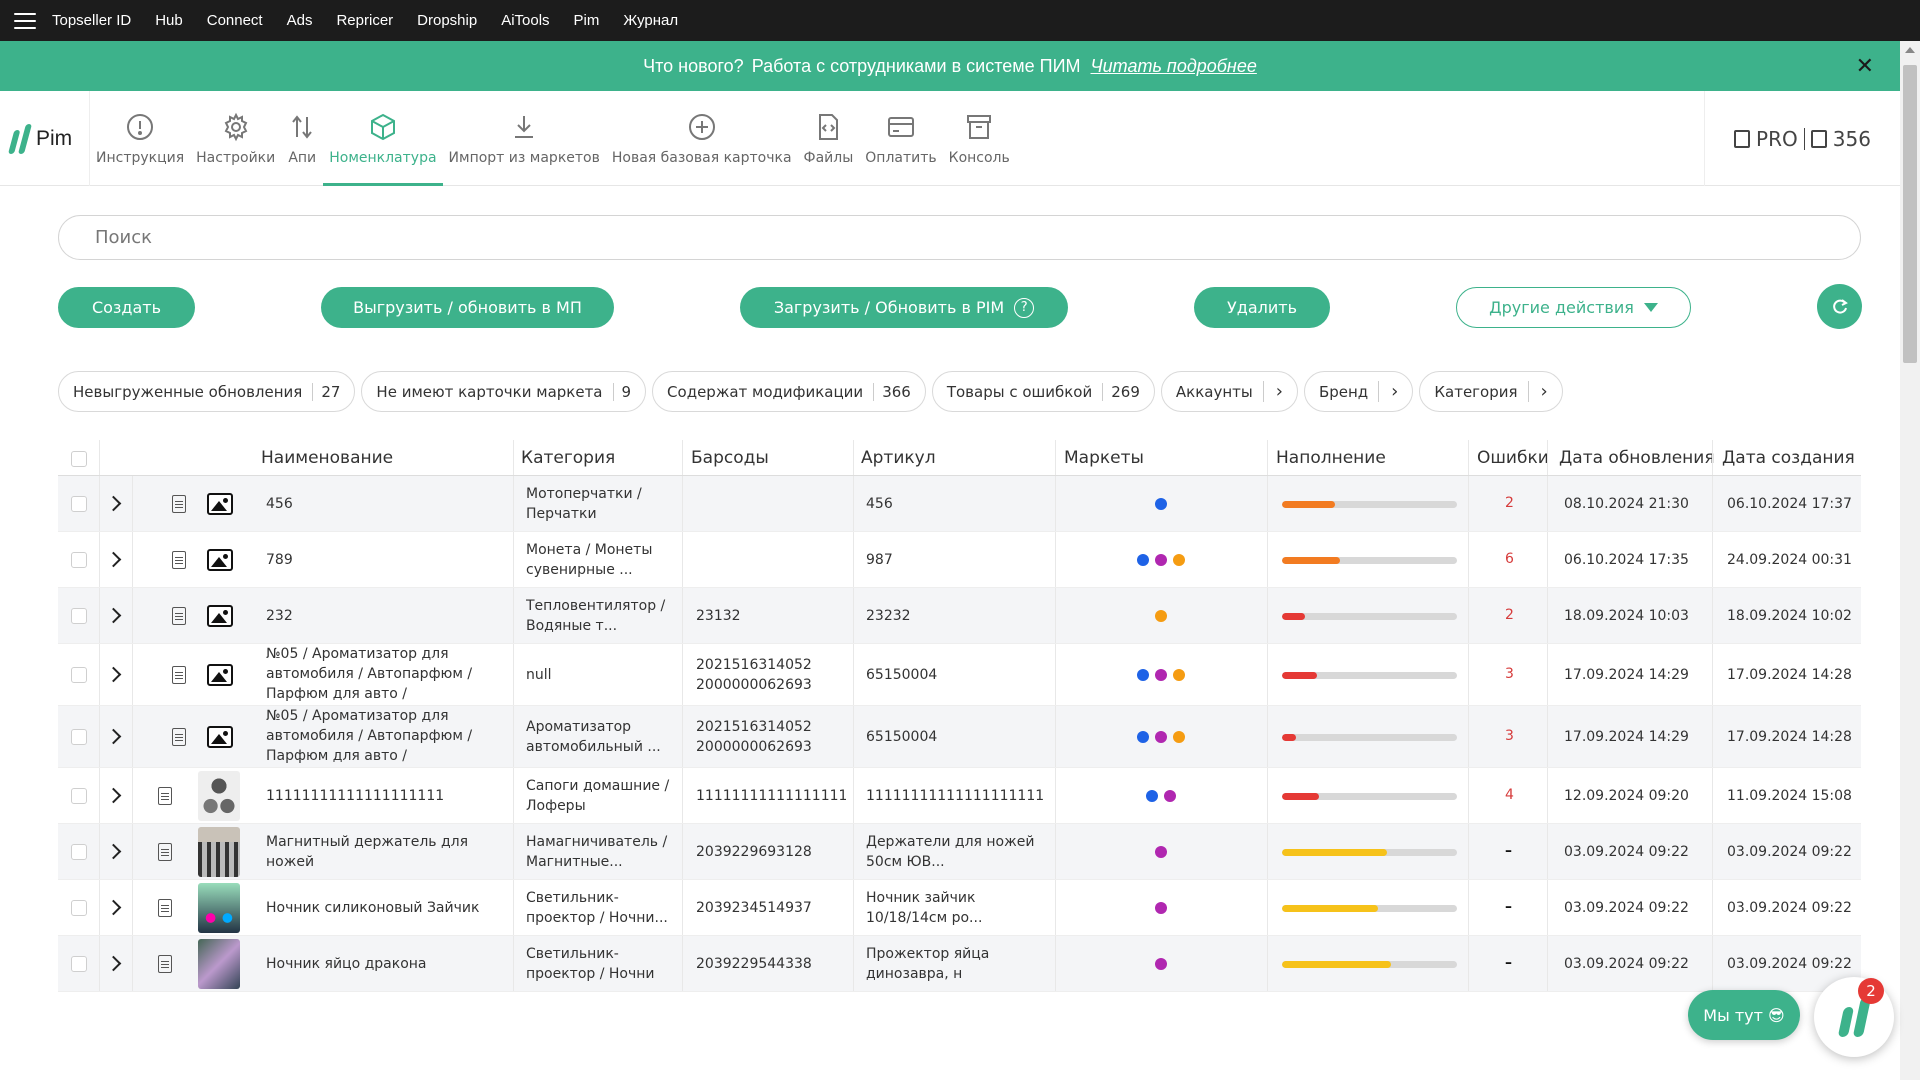 This screenshot has height=1080, width=1920. What do you see at coordinates (898, 458) in the screenshot?
I see `column-sku: Артикул` at bounding box center [898, 458].